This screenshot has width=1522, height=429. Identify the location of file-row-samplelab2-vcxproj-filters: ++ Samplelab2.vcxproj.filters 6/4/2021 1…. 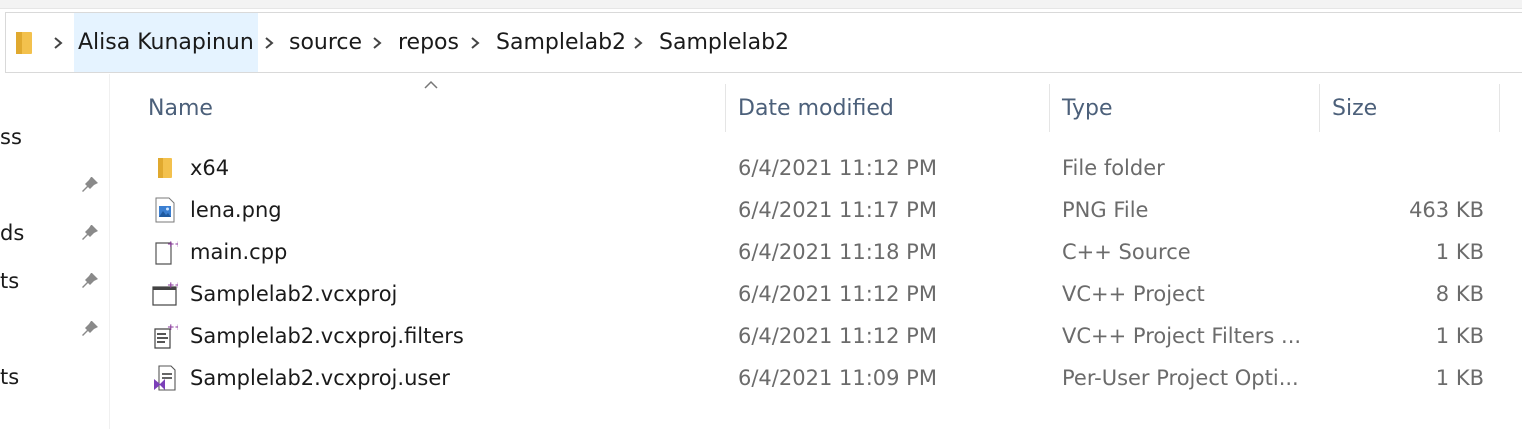
(820, 336).